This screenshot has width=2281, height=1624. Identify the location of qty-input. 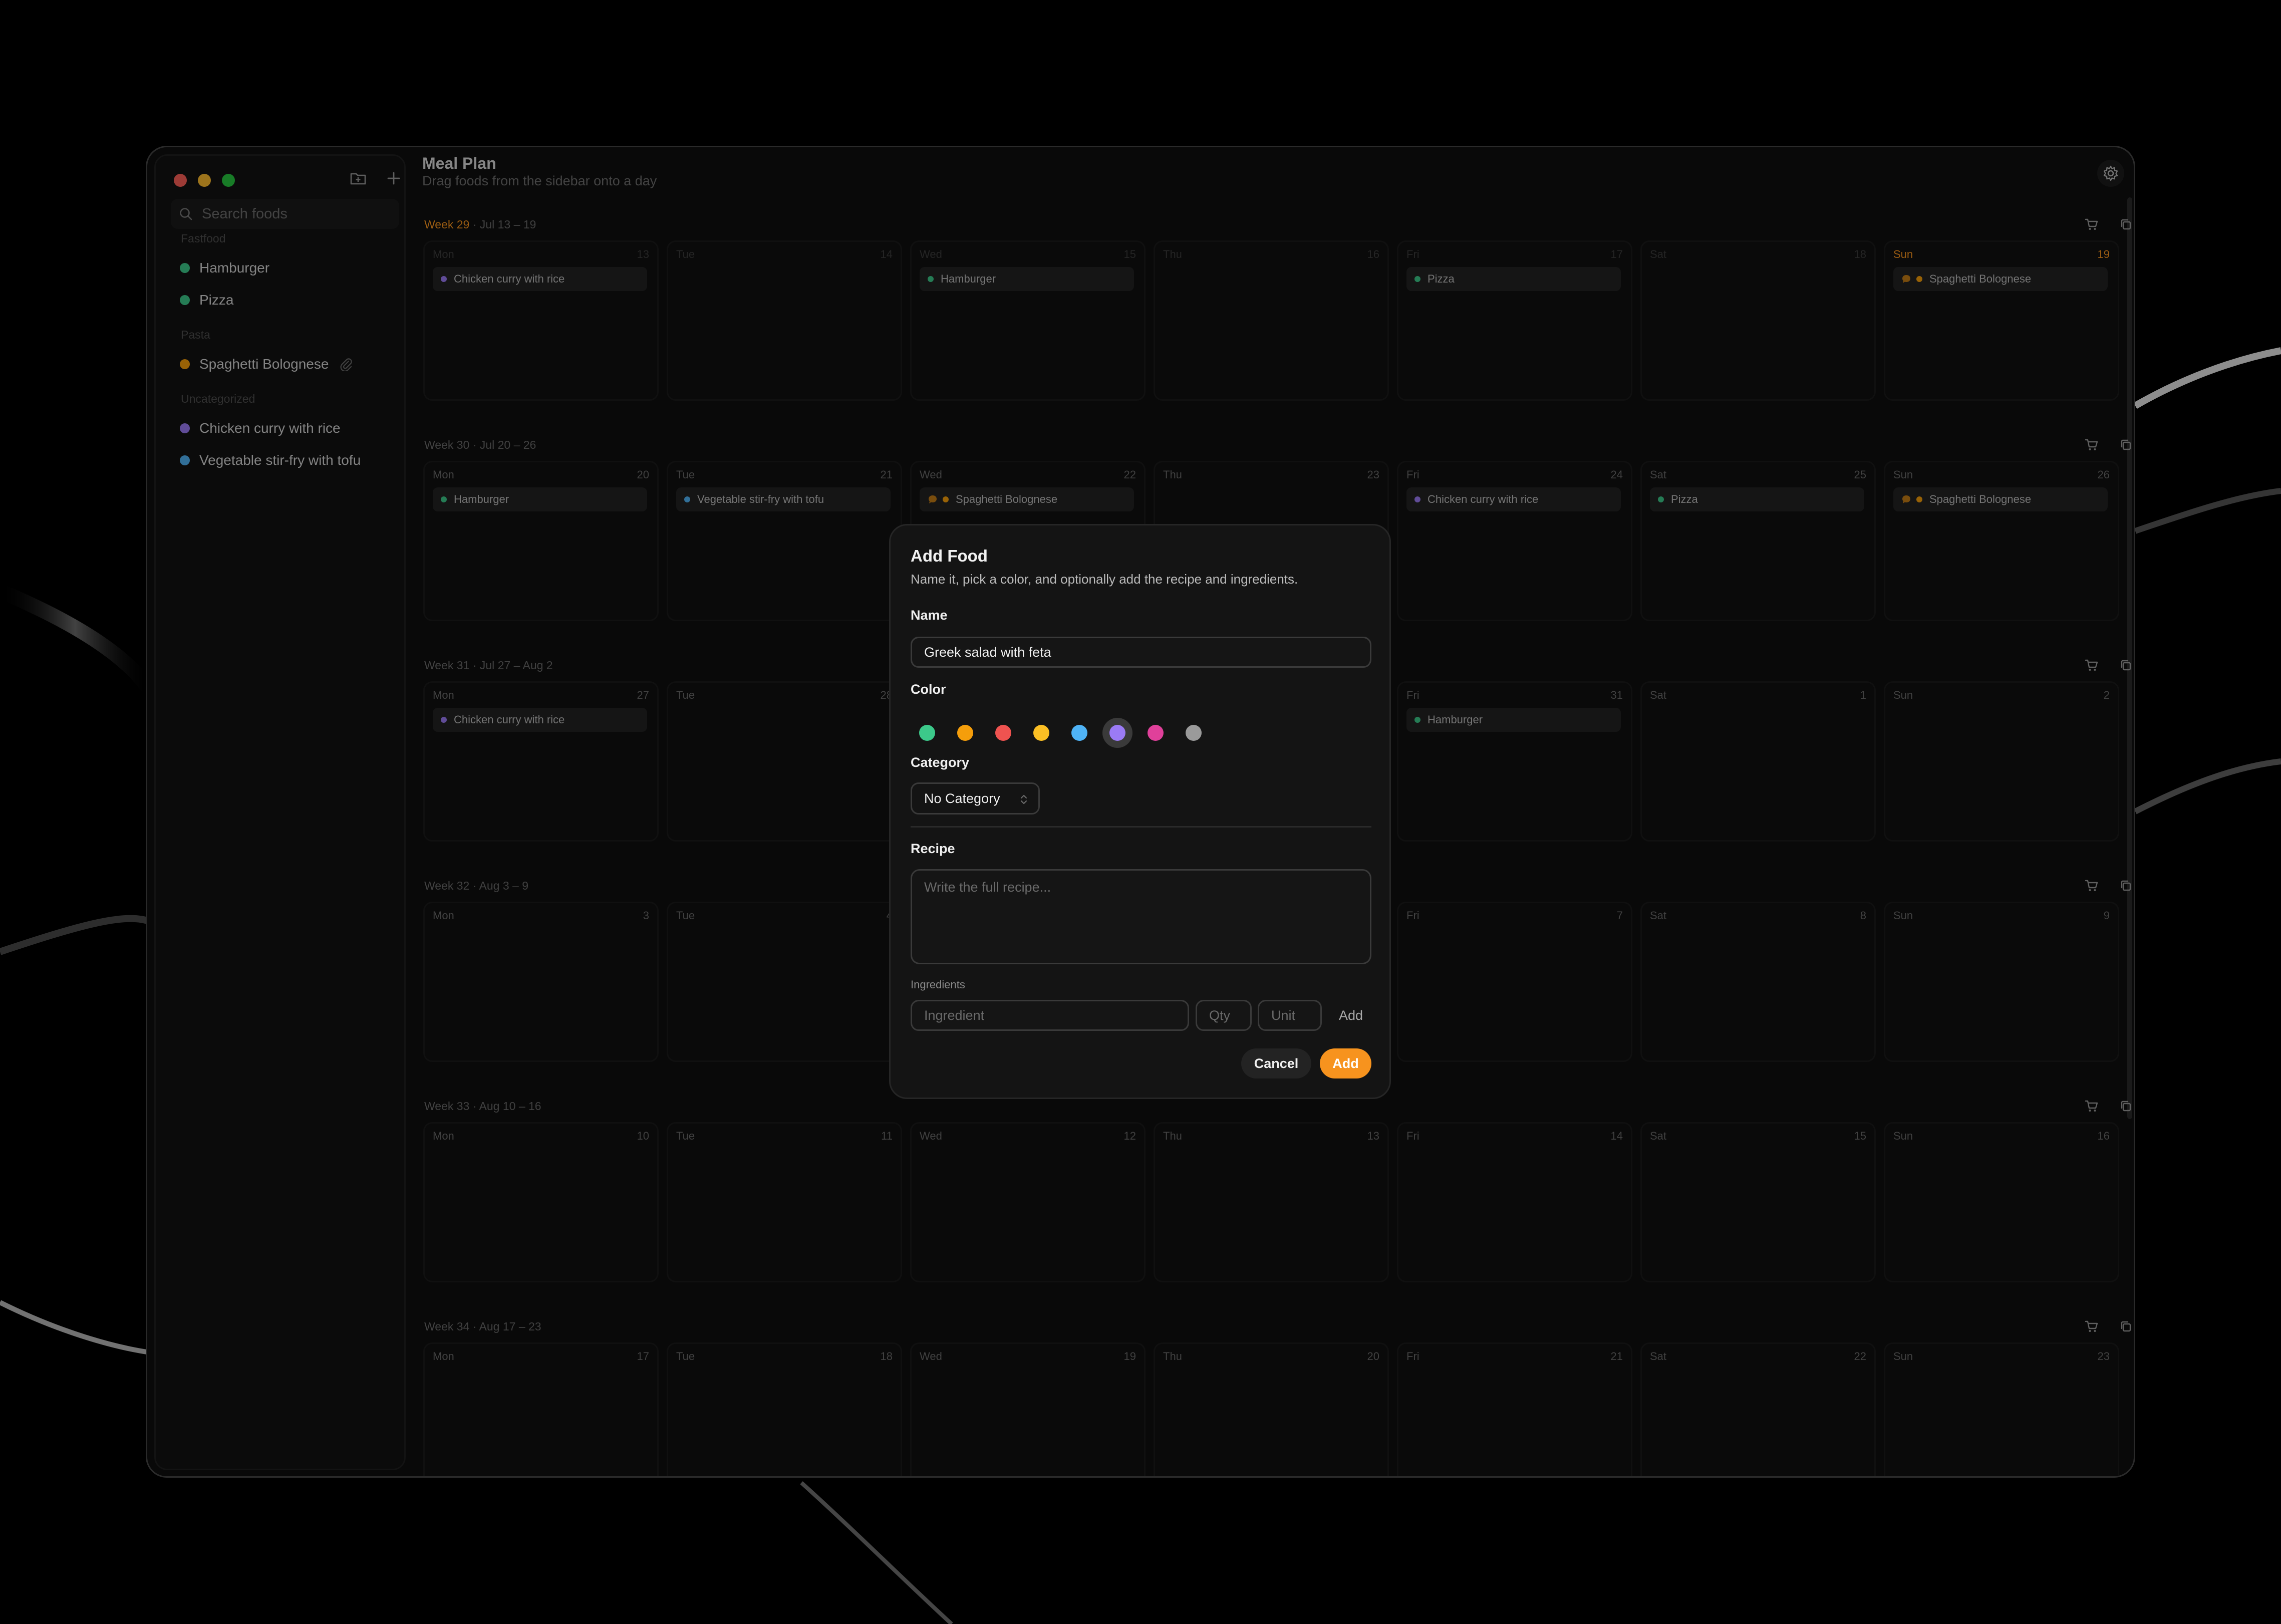
(1224, 1016).